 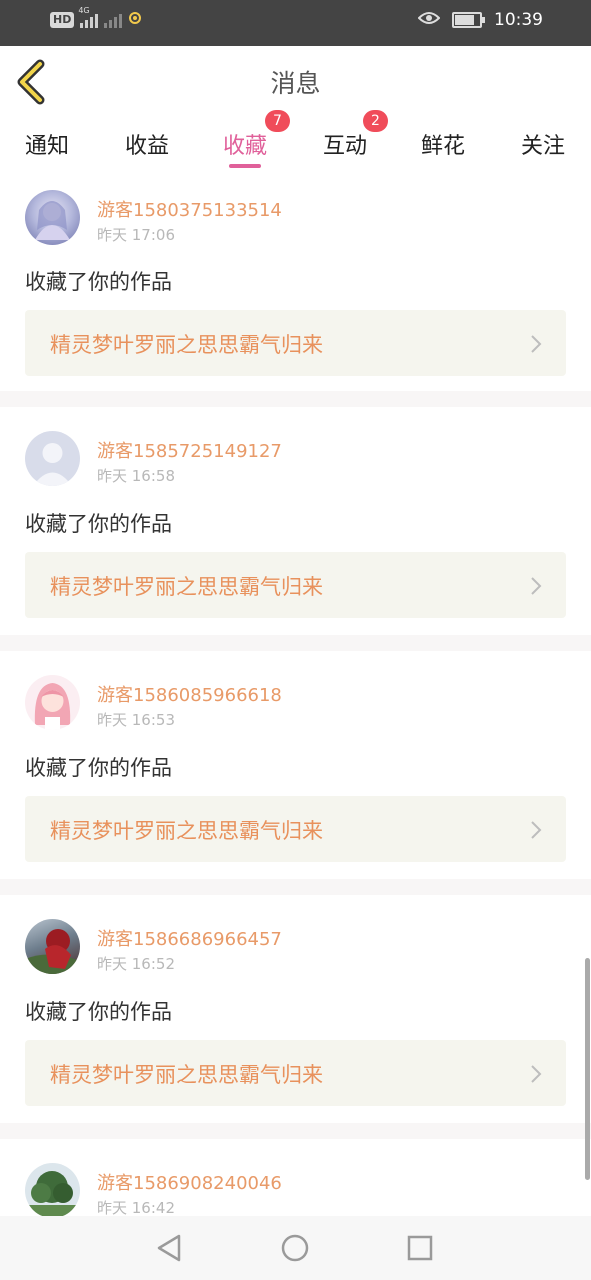 I want to click on timestamp: 昨天 17:06, so click(x=136, y=235).